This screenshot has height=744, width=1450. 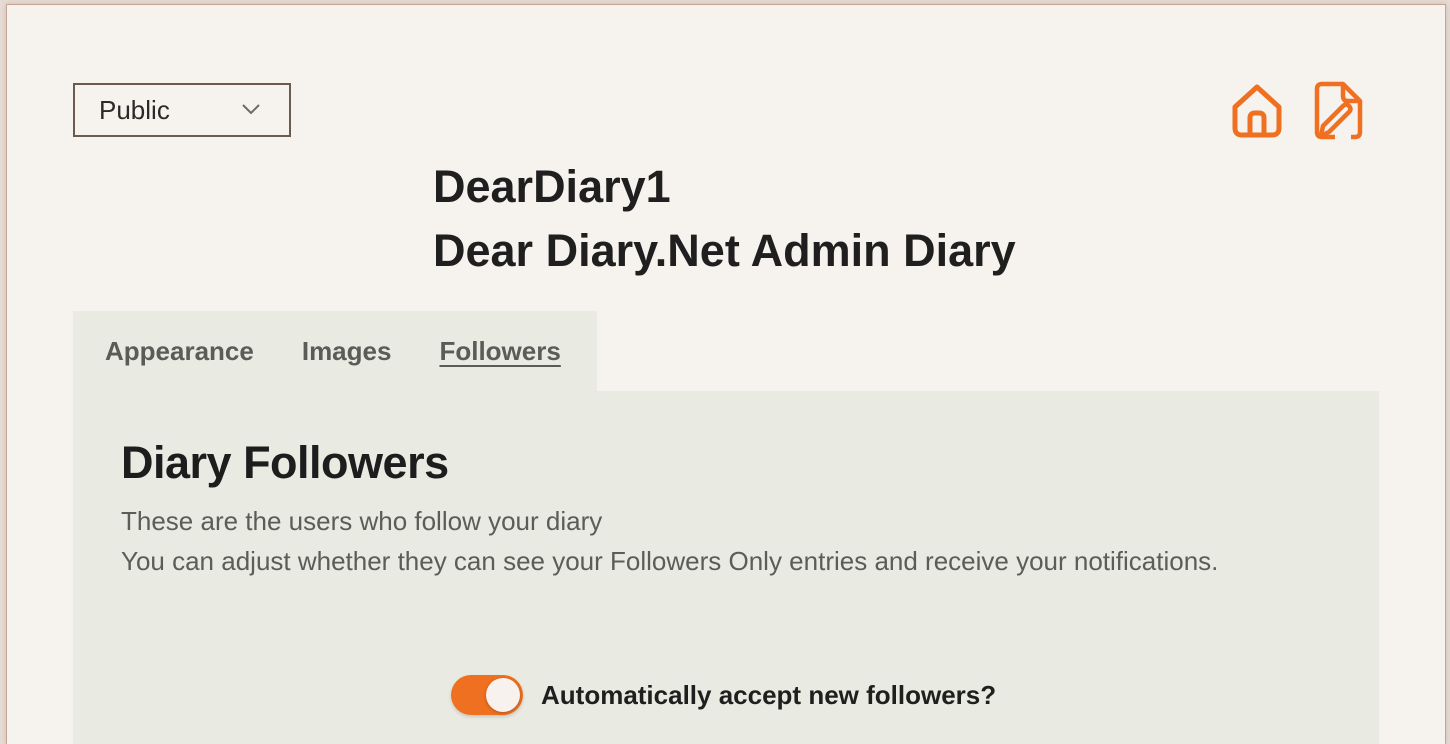 What do you see at coordinates (724, 250) in the screenshot?
I see `diary-name: Dear Diary.Net Admin Diary` at bounding box center [724, 250].